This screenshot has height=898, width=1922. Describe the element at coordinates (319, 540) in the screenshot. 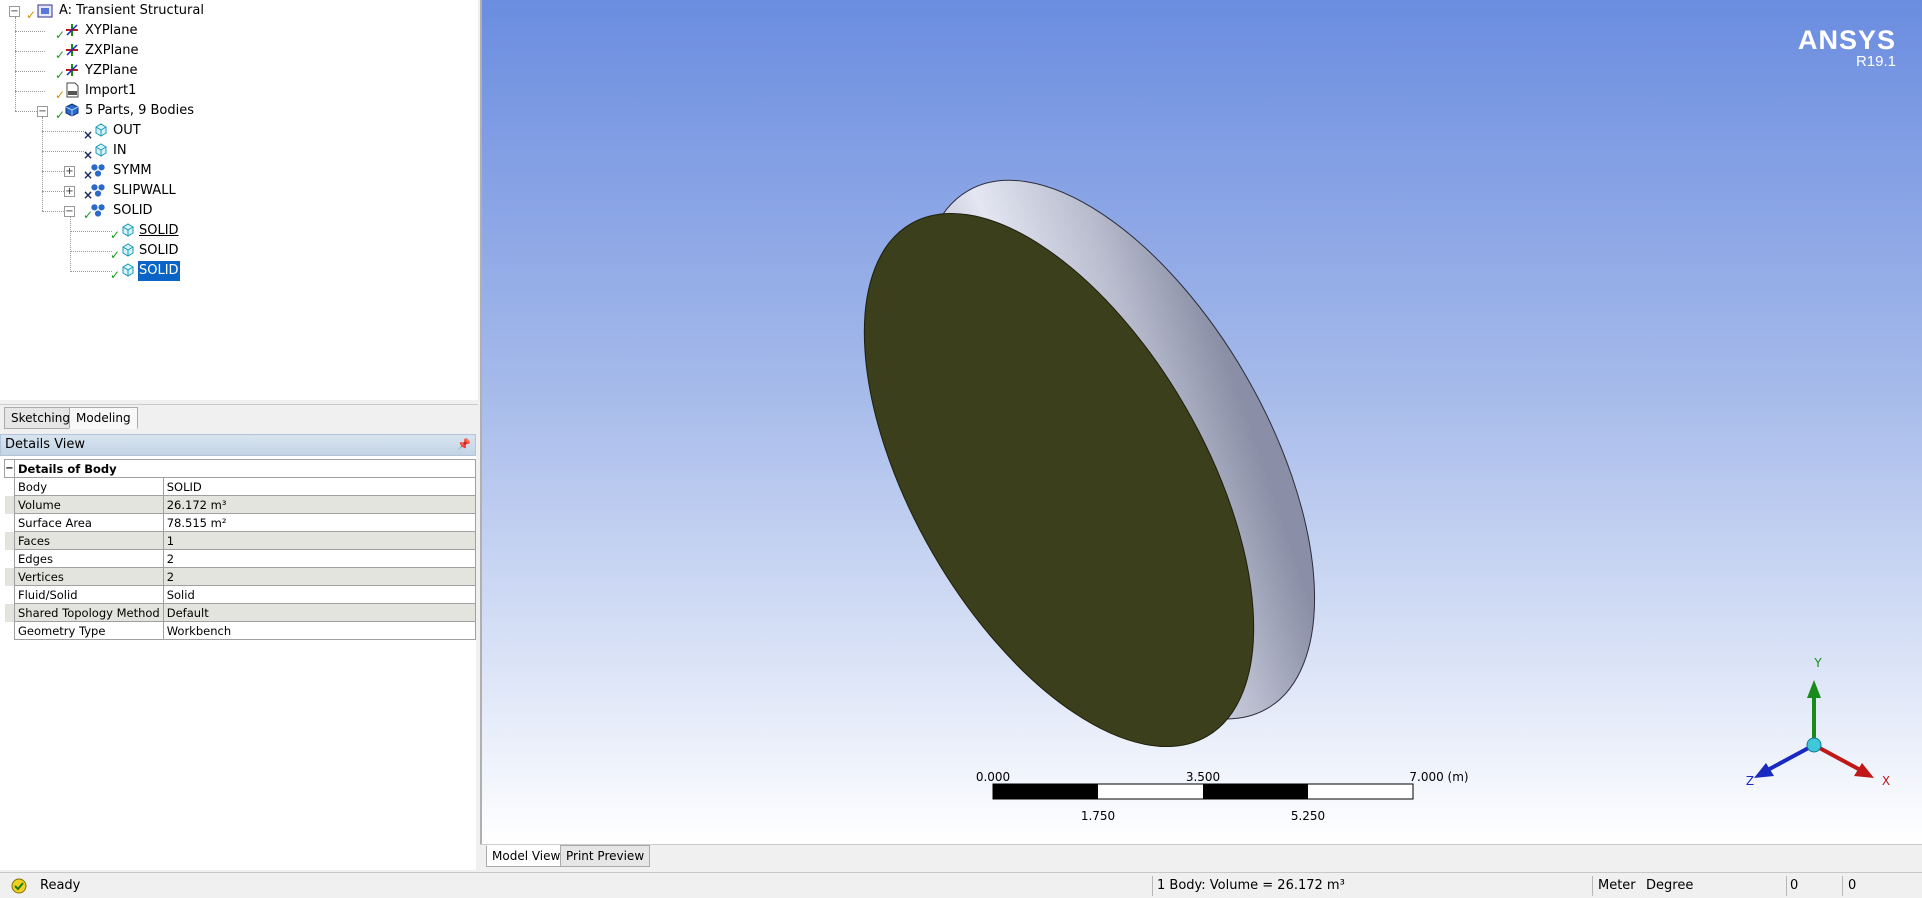

I see `details-value: 1` at that location.